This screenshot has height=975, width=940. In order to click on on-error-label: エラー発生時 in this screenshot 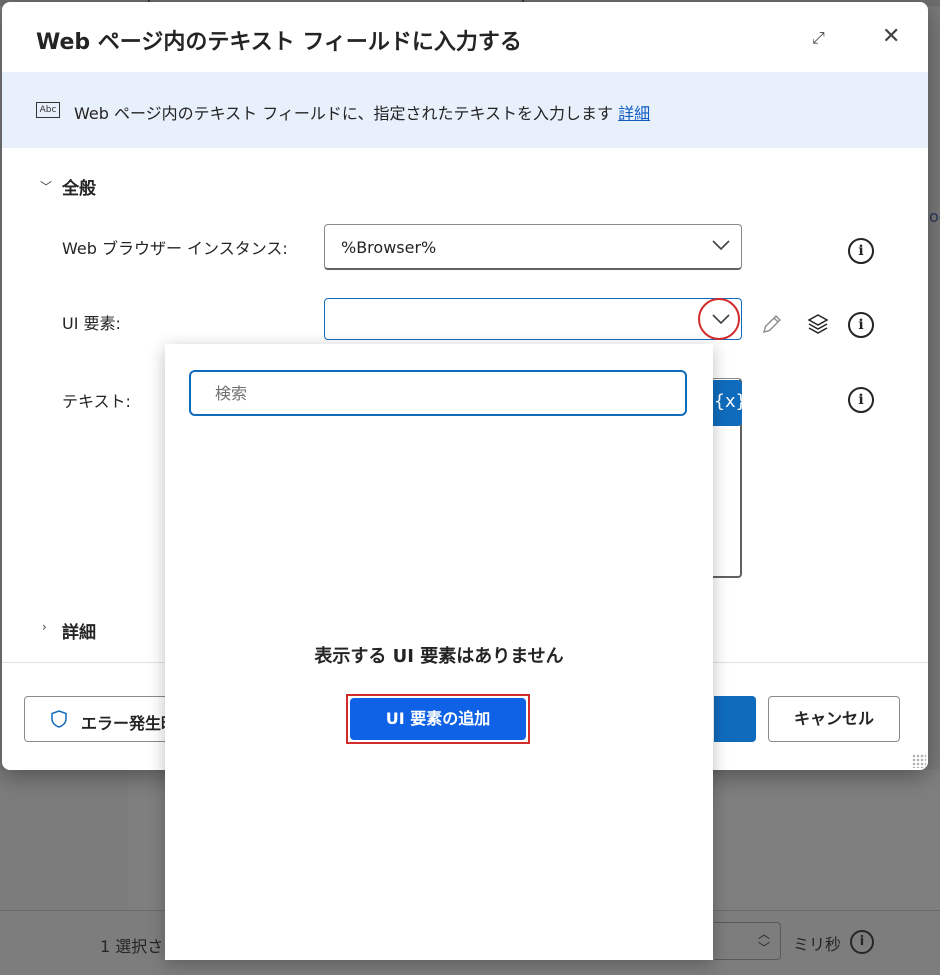, I will do `click(129, 723)`.